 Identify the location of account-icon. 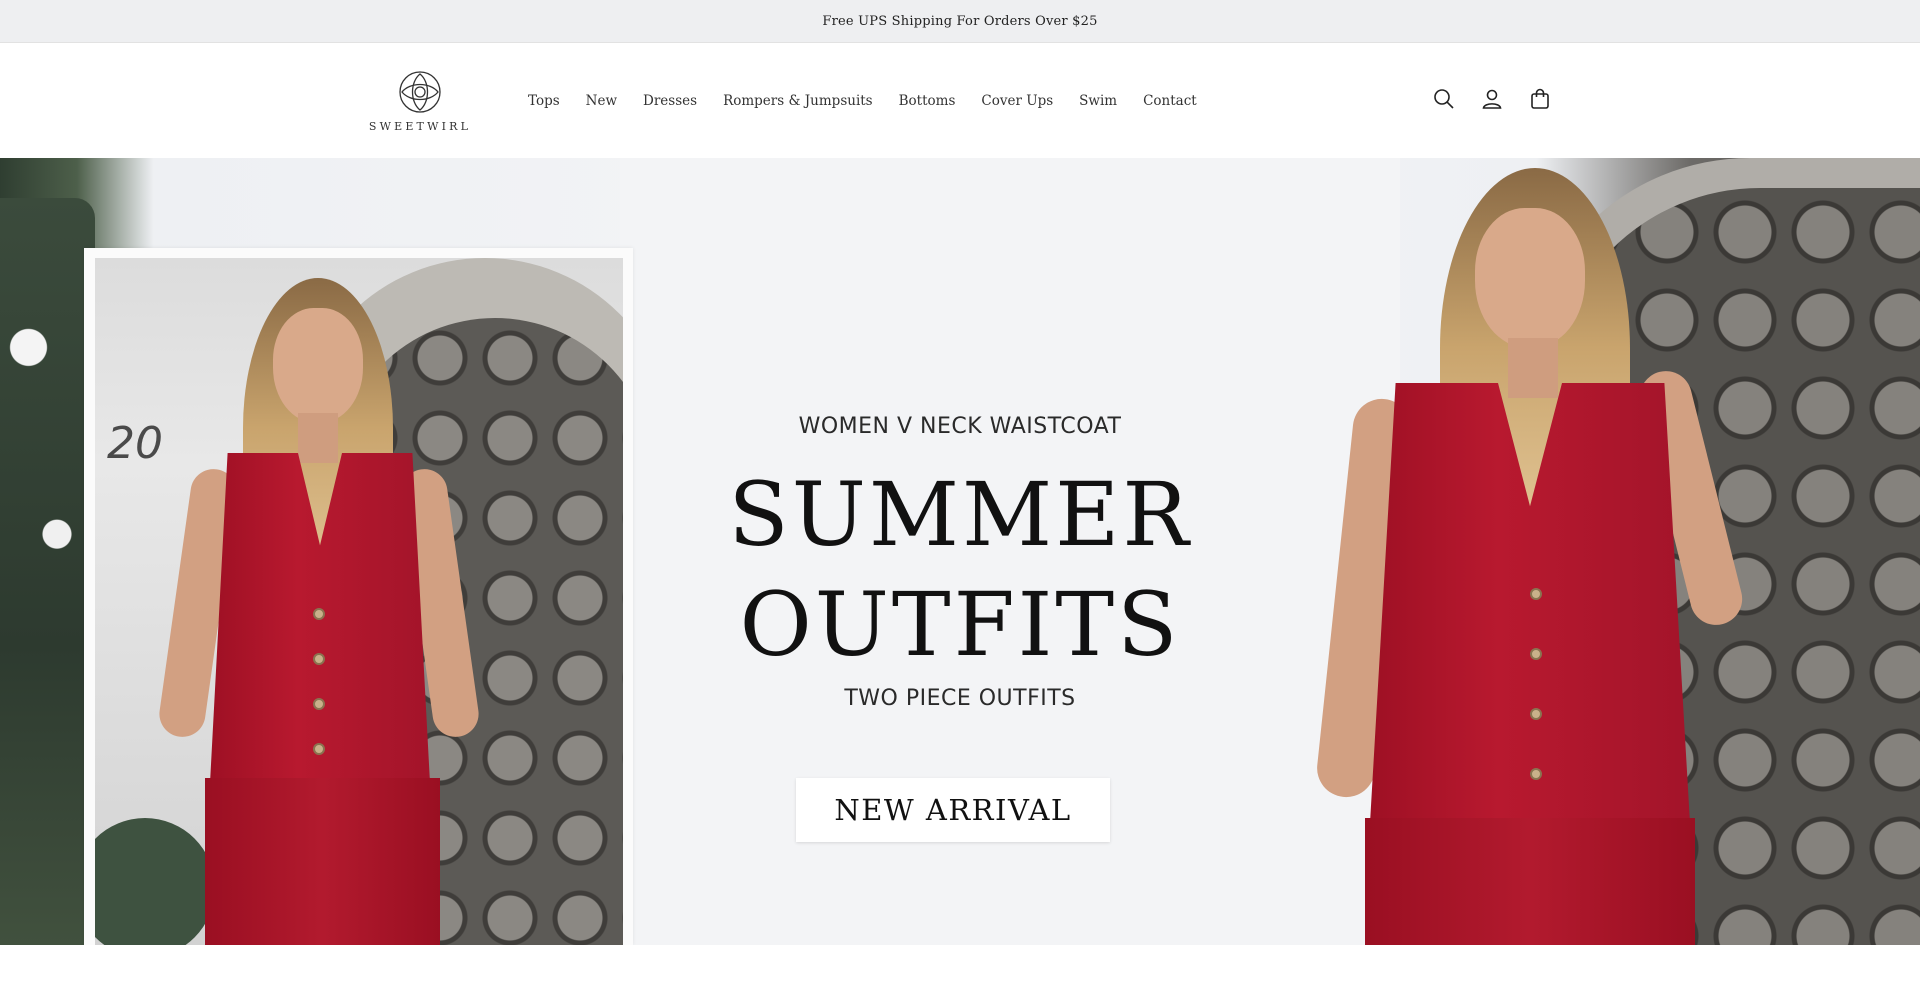
(1492, 99).